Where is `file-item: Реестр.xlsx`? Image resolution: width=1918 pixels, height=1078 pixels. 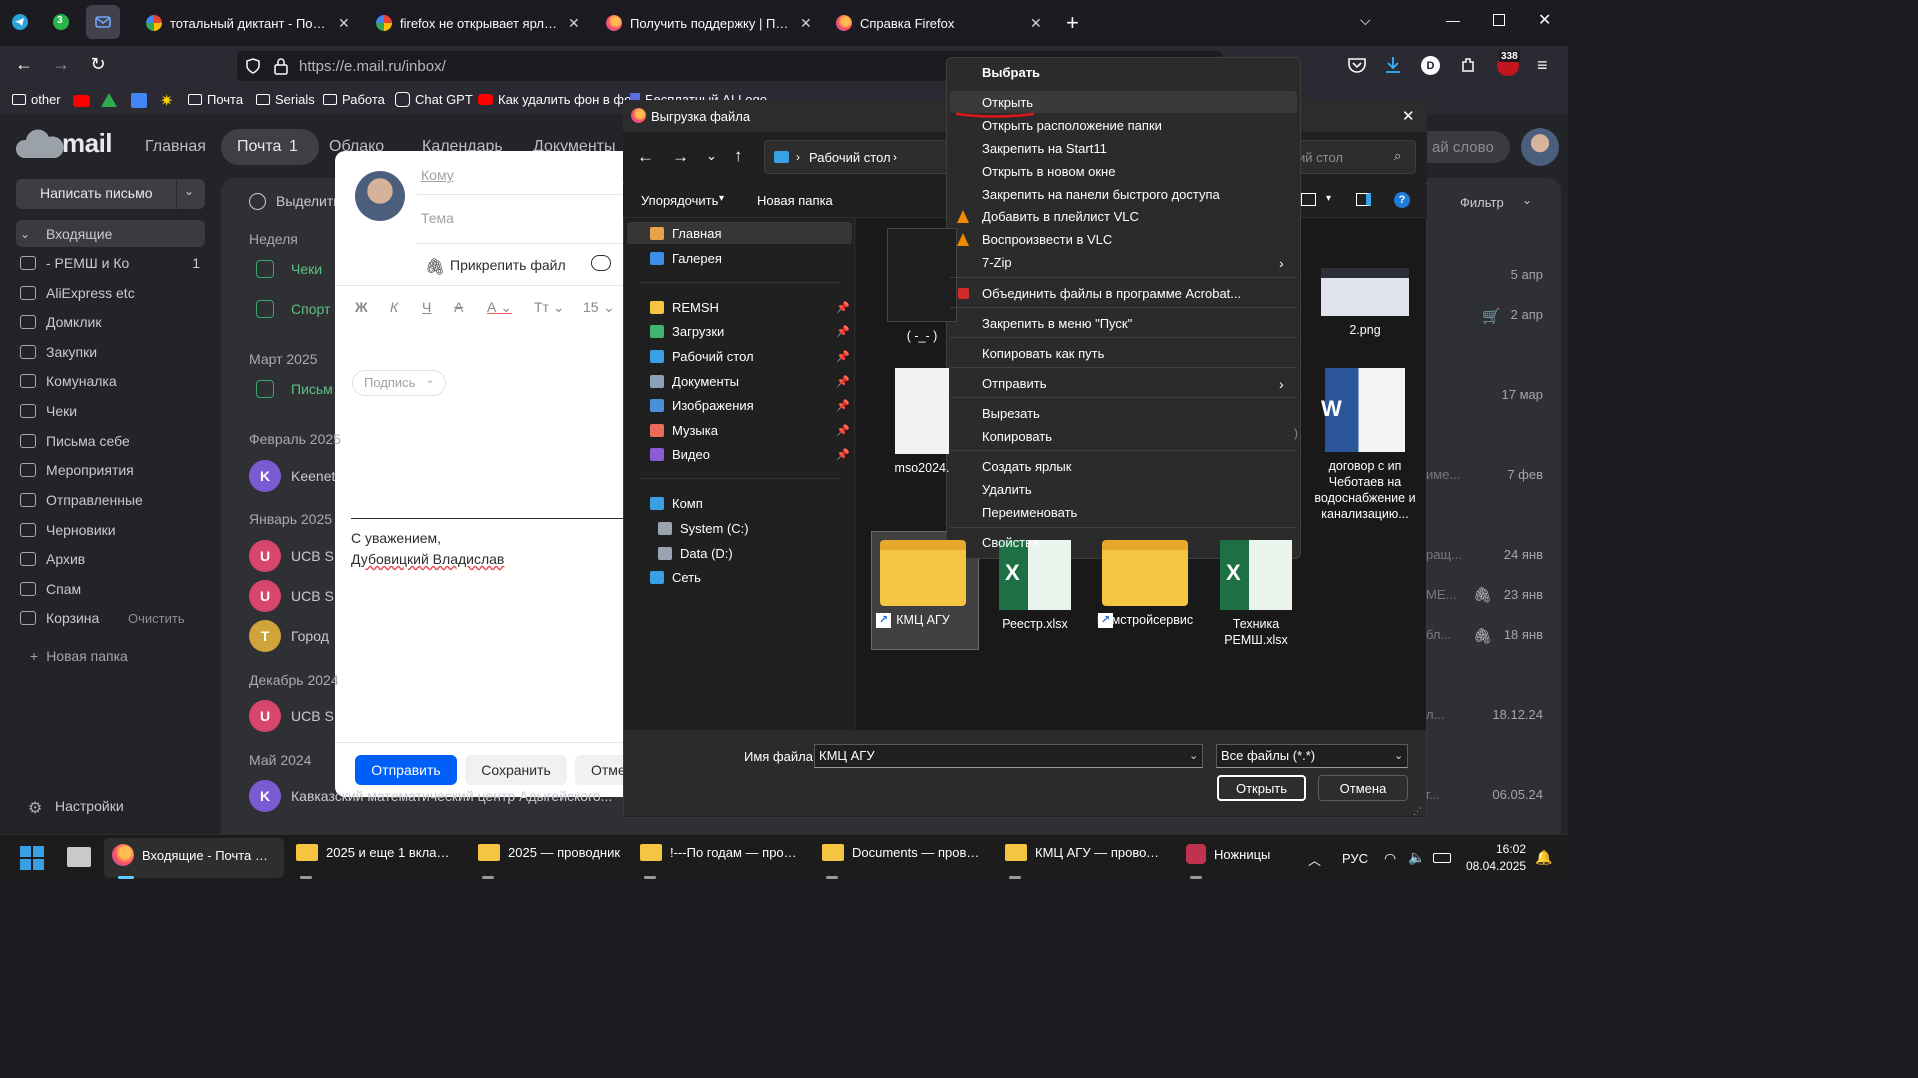
file-item: Реестр.xlsx is located at coordinates (1035, 586).